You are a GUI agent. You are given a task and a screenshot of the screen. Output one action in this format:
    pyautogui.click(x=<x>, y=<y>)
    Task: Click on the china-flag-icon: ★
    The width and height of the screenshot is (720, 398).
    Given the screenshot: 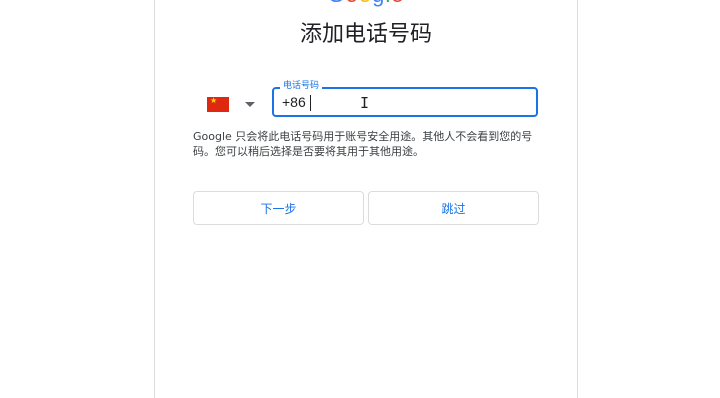 What is the action you would take?
    pyautogui.click(x=218, y=103)
    